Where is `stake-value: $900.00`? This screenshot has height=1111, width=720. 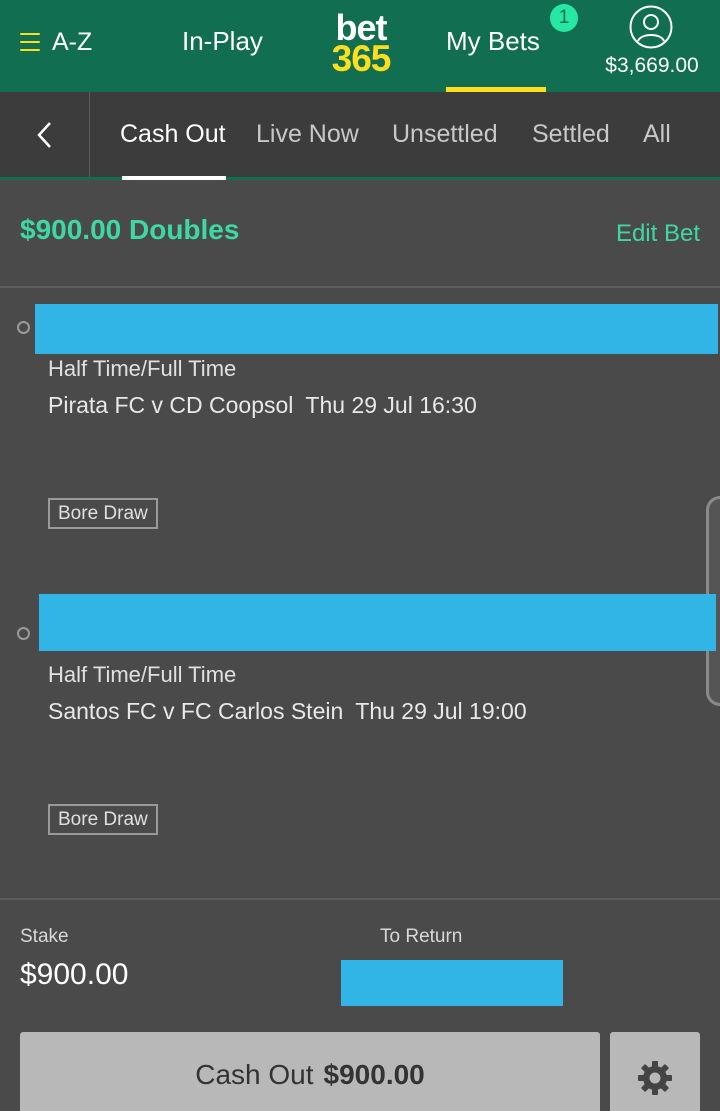
stake-value: $900.00 is located at coordinates (74, 974).